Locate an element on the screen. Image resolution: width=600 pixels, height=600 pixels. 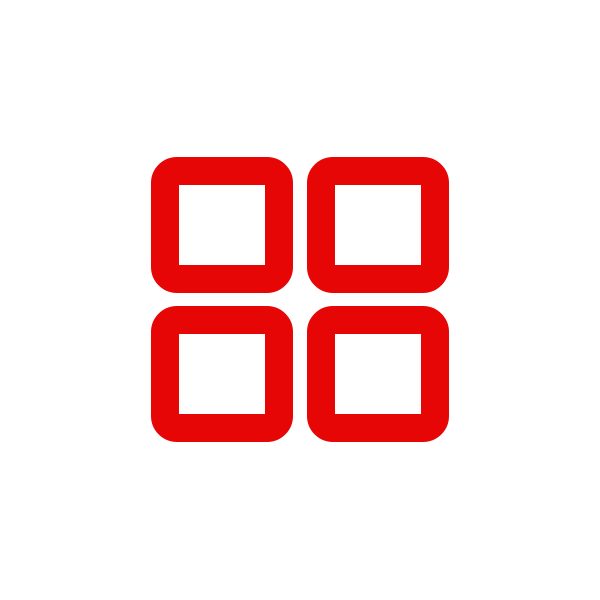
grid-tile-bottom-right is located at coordinates (378, 374).